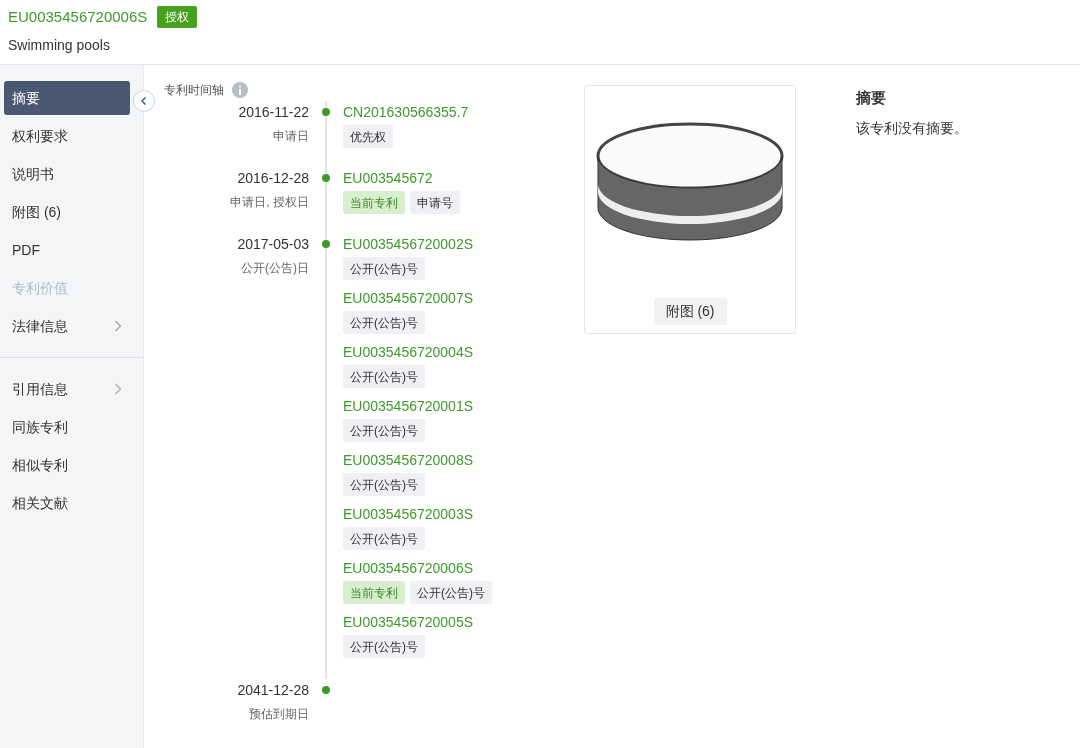  I want to click on sidebar-item: PDF, so click(67, 250).